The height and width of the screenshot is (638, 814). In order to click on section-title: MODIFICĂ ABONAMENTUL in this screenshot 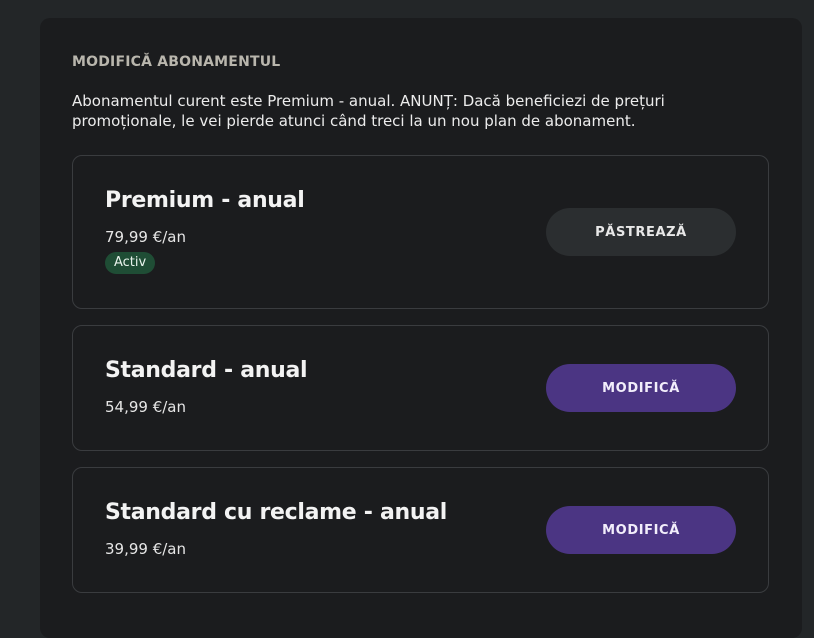, I will do `click(176, 62)`.